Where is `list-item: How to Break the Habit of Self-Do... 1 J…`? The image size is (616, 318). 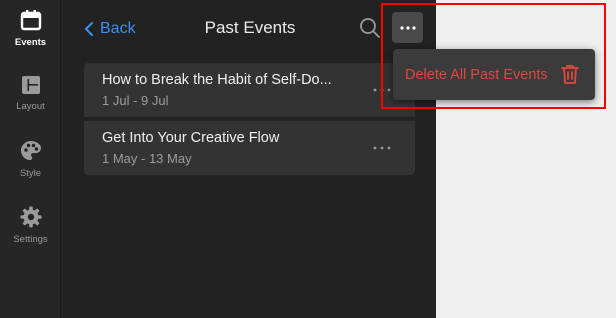 list-item: How to Break the Habit of Self-Do... 1 J… is located at coordinates (249, 90).